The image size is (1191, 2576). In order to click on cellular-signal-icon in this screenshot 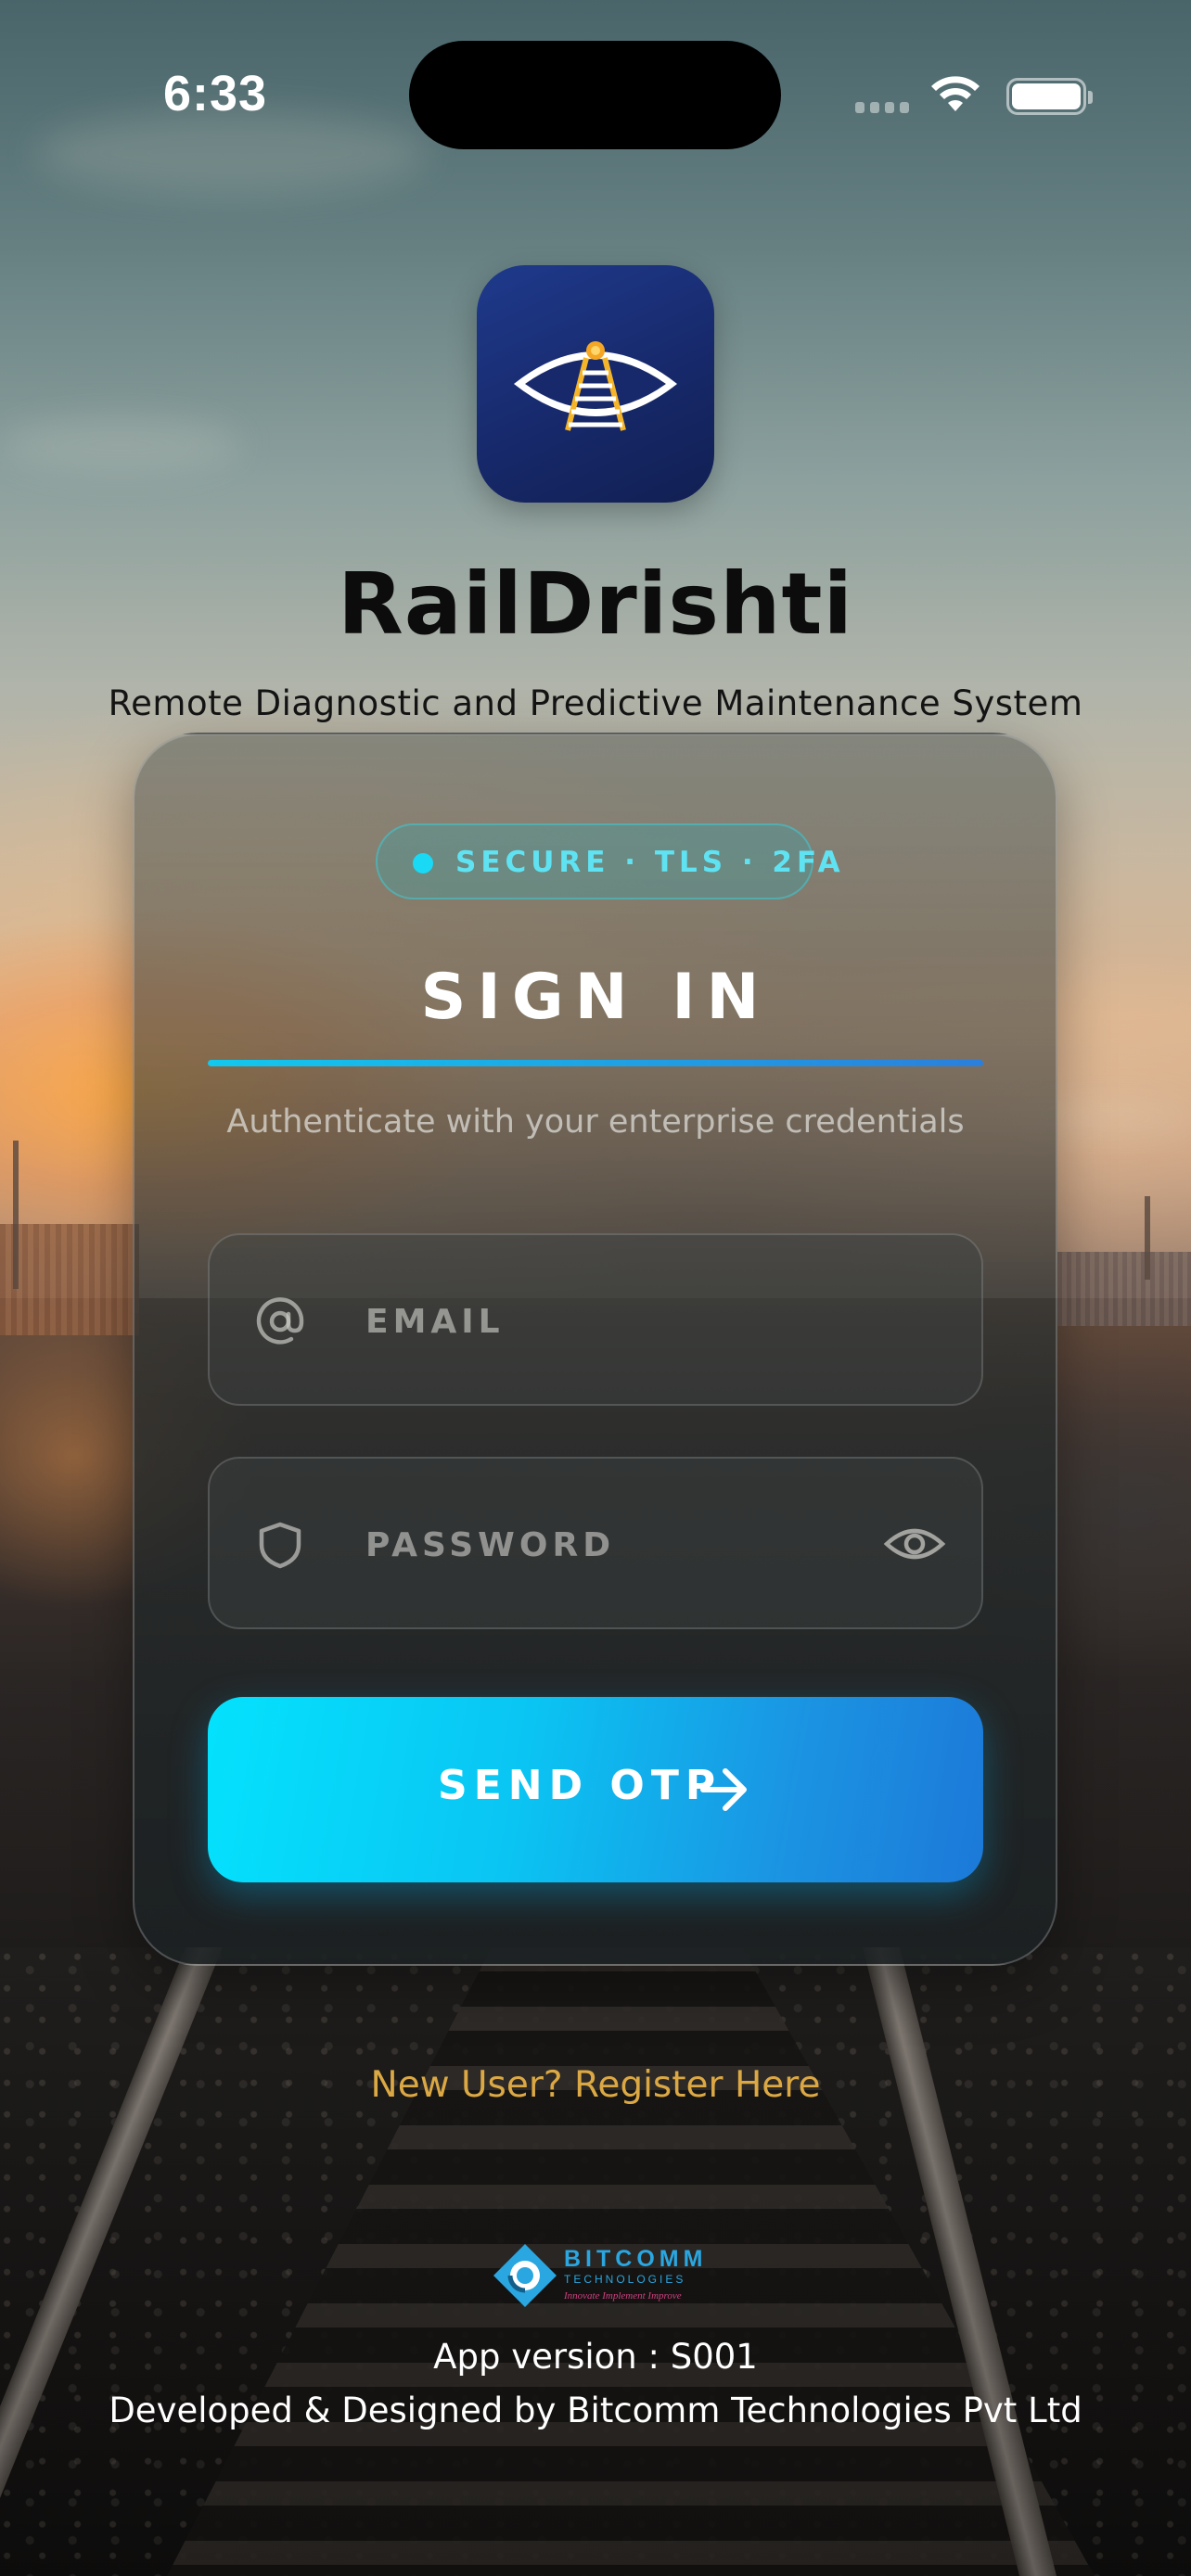, I will do `click(883, 108)`.